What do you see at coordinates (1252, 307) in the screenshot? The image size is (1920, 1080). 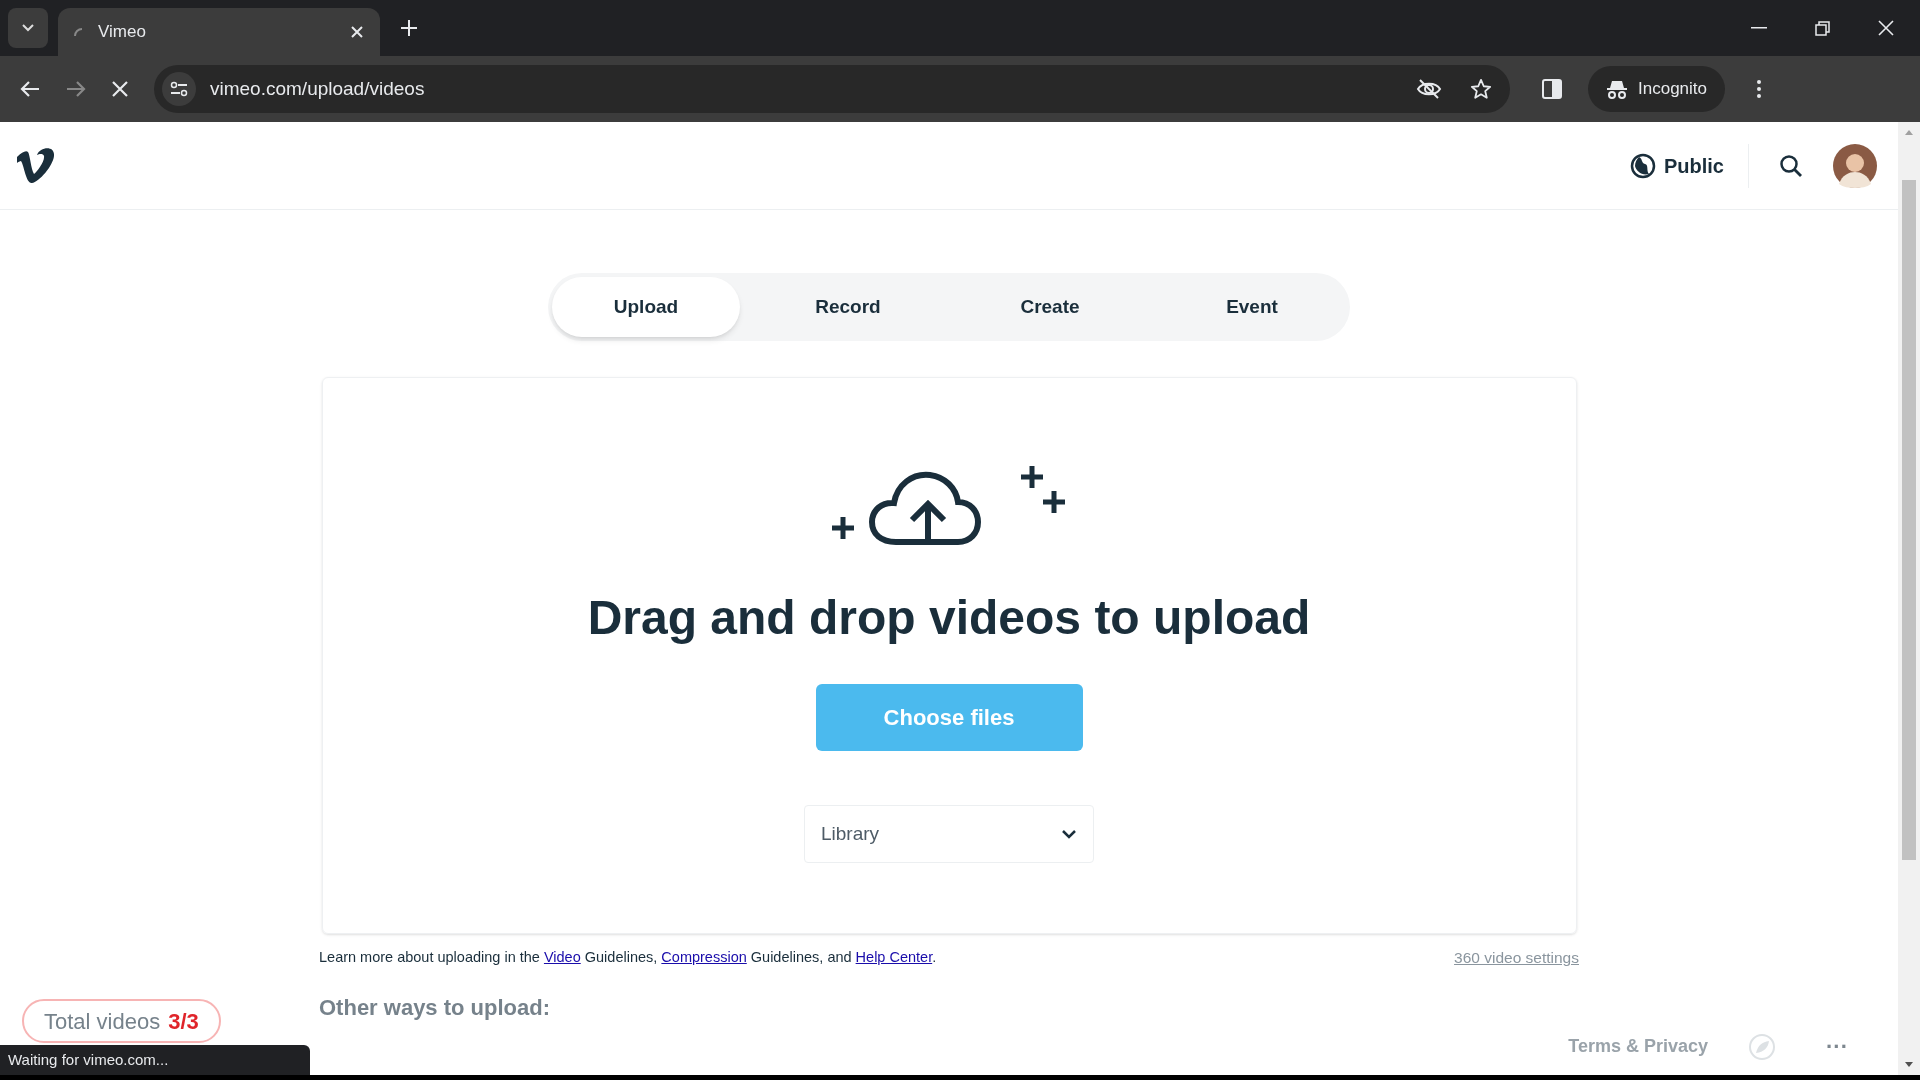 I see `upload-mode-tab: Event` at bounding box center [1252, 307].